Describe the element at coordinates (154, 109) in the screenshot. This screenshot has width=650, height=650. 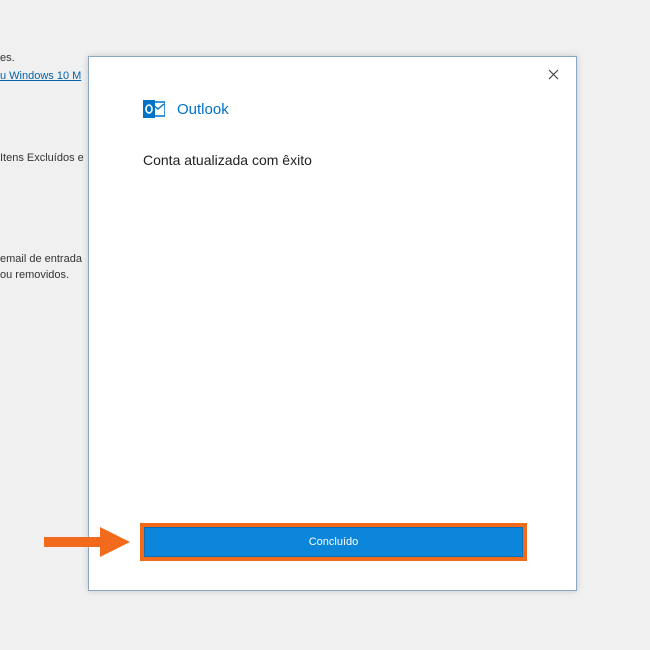
I see `outlook-logo-icon` at that location.